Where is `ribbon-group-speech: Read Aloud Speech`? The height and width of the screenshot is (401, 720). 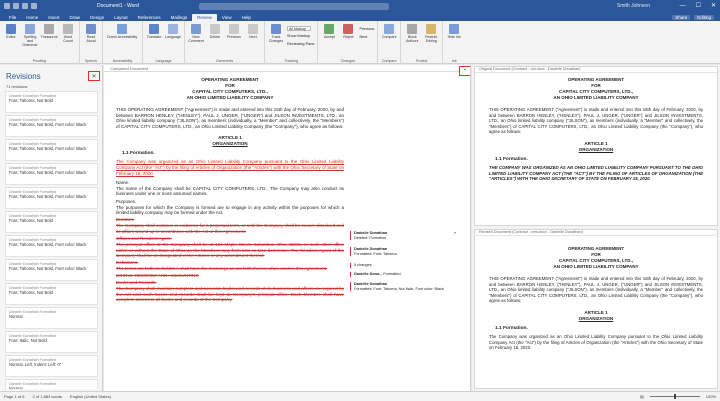
ribbon-group-speech: Read Aloud Speech is located at coordinates (91, 42).